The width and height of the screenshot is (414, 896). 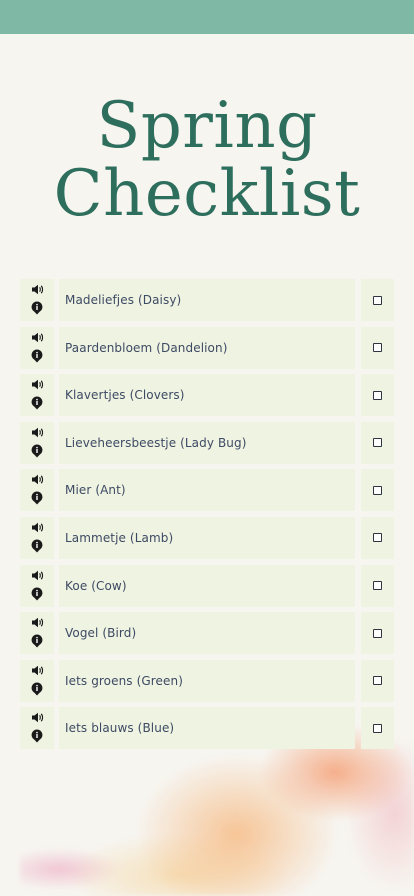 I want to click on top-bar, so click(x=207, y=17).